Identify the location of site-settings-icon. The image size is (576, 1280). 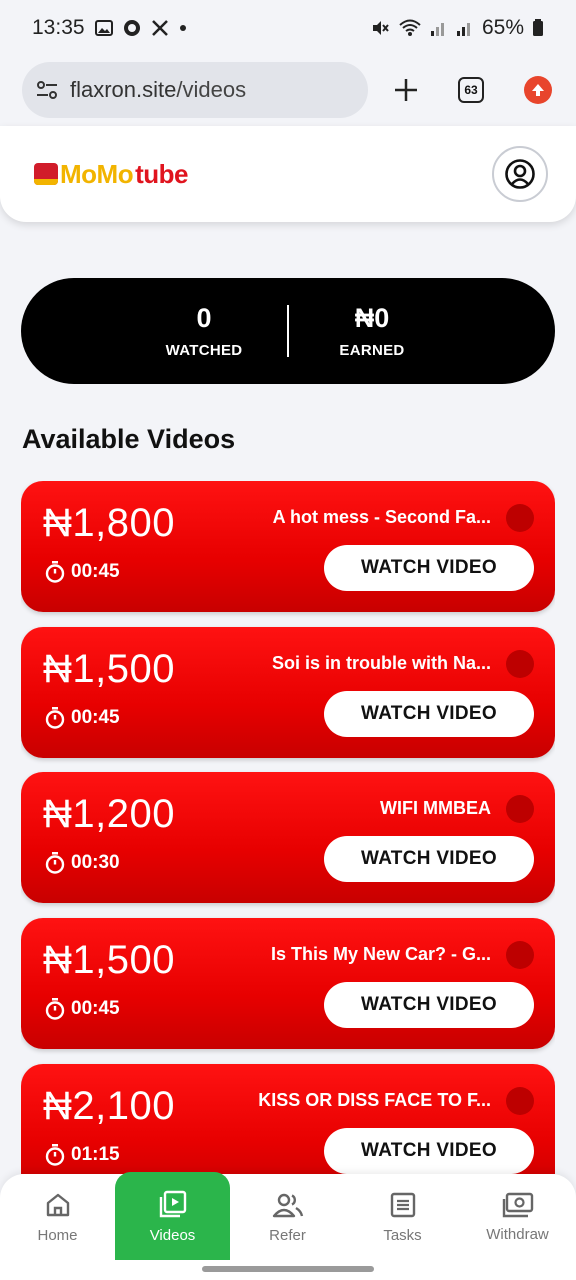
(47, 90).